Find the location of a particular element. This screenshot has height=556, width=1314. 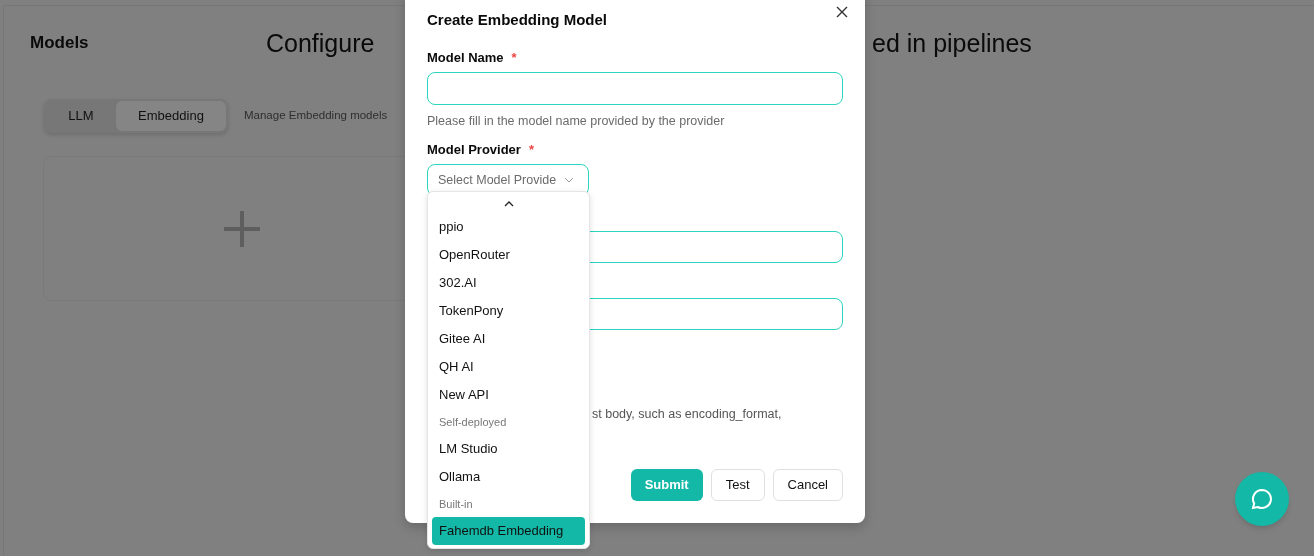

dropdown-option: QH AI is located at coordinates (508, 367).